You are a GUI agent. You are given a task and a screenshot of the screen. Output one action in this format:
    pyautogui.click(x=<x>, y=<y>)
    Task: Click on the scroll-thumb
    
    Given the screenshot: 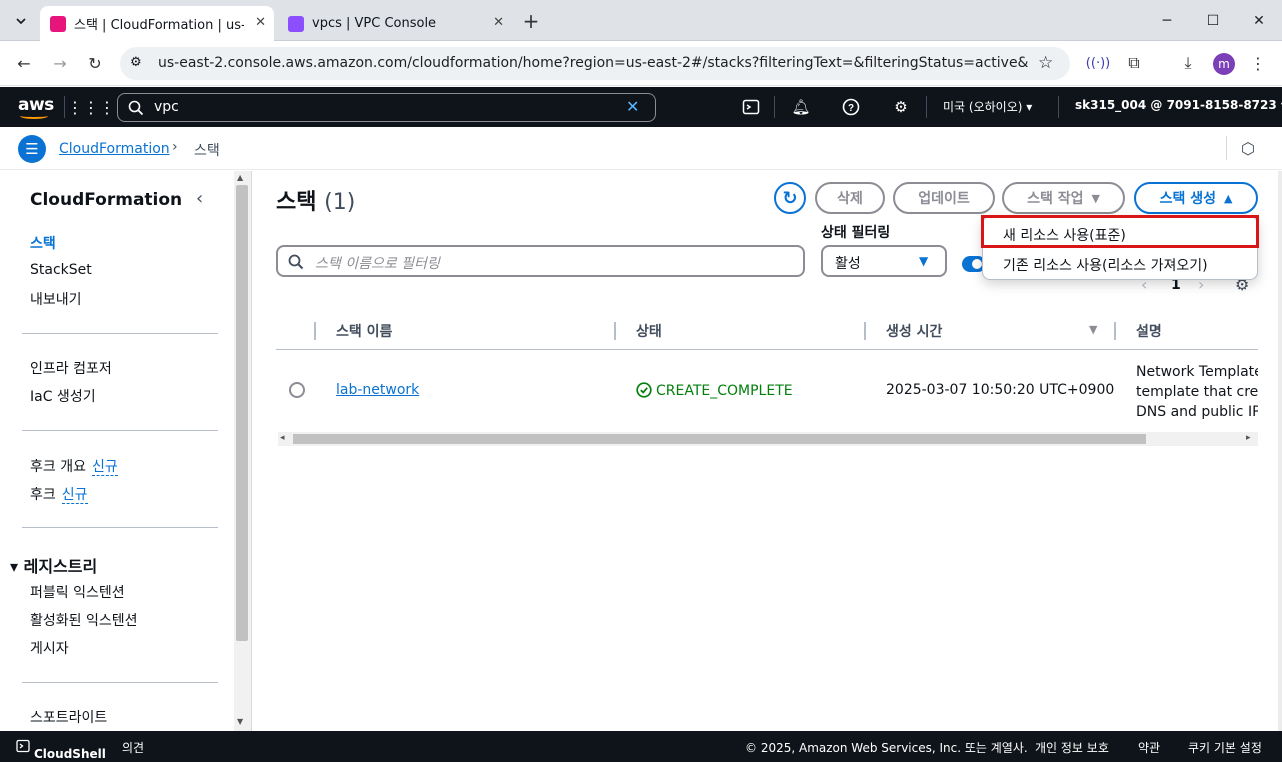 What is the action you would take?
    pyautogui.click(x=719, y=439)
    